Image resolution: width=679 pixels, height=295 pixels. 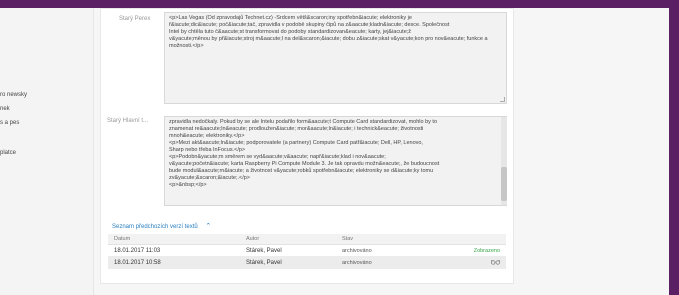 What do you see at coordinates (502, 99) in the screenshot?
I see `resize-grip-icon` at bounding box center [502, 99].